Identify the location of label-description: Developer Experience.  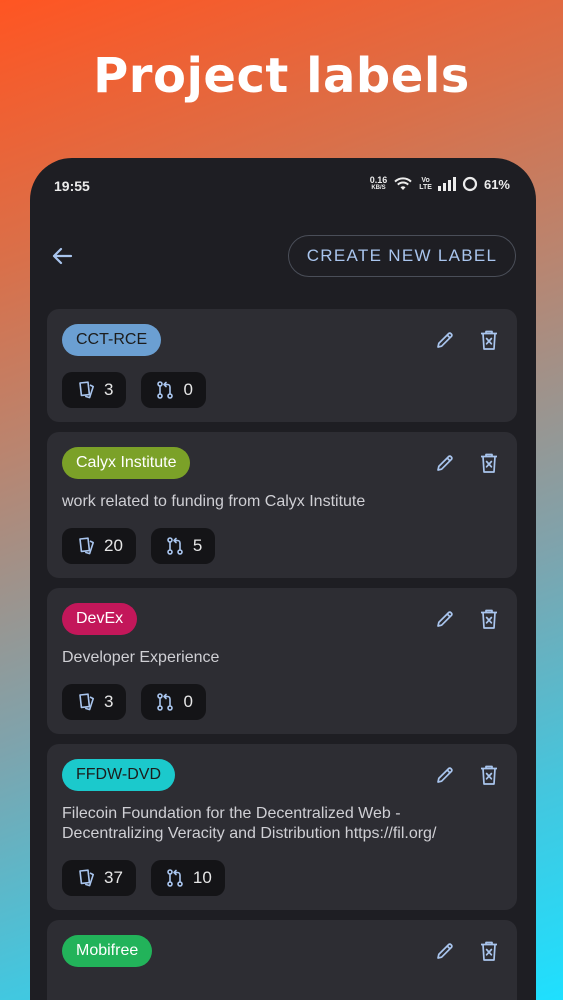
(141, 657).